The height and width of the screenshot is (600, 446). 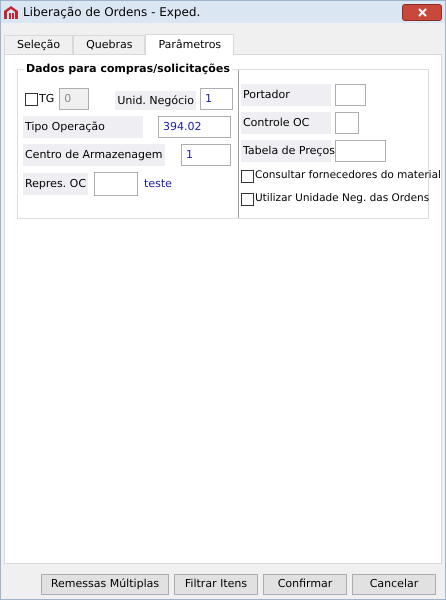 What do you see at coordinates (305, 584) in the screenshot?
I see `dialog-button: Confirmar` at bounding box center [305, 584].